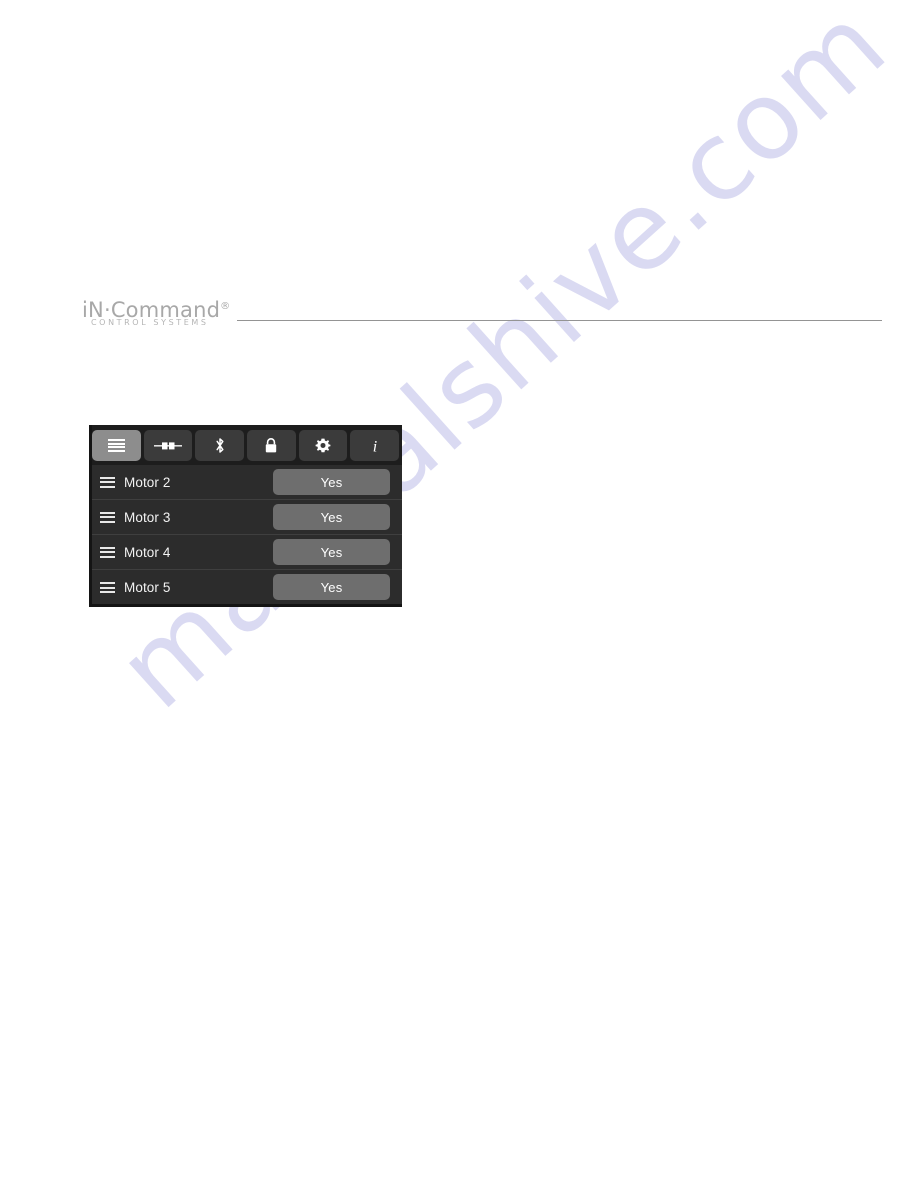 The image size is (918, 1188). I want to click on motor-label: Motor 5, so click(147, 587).